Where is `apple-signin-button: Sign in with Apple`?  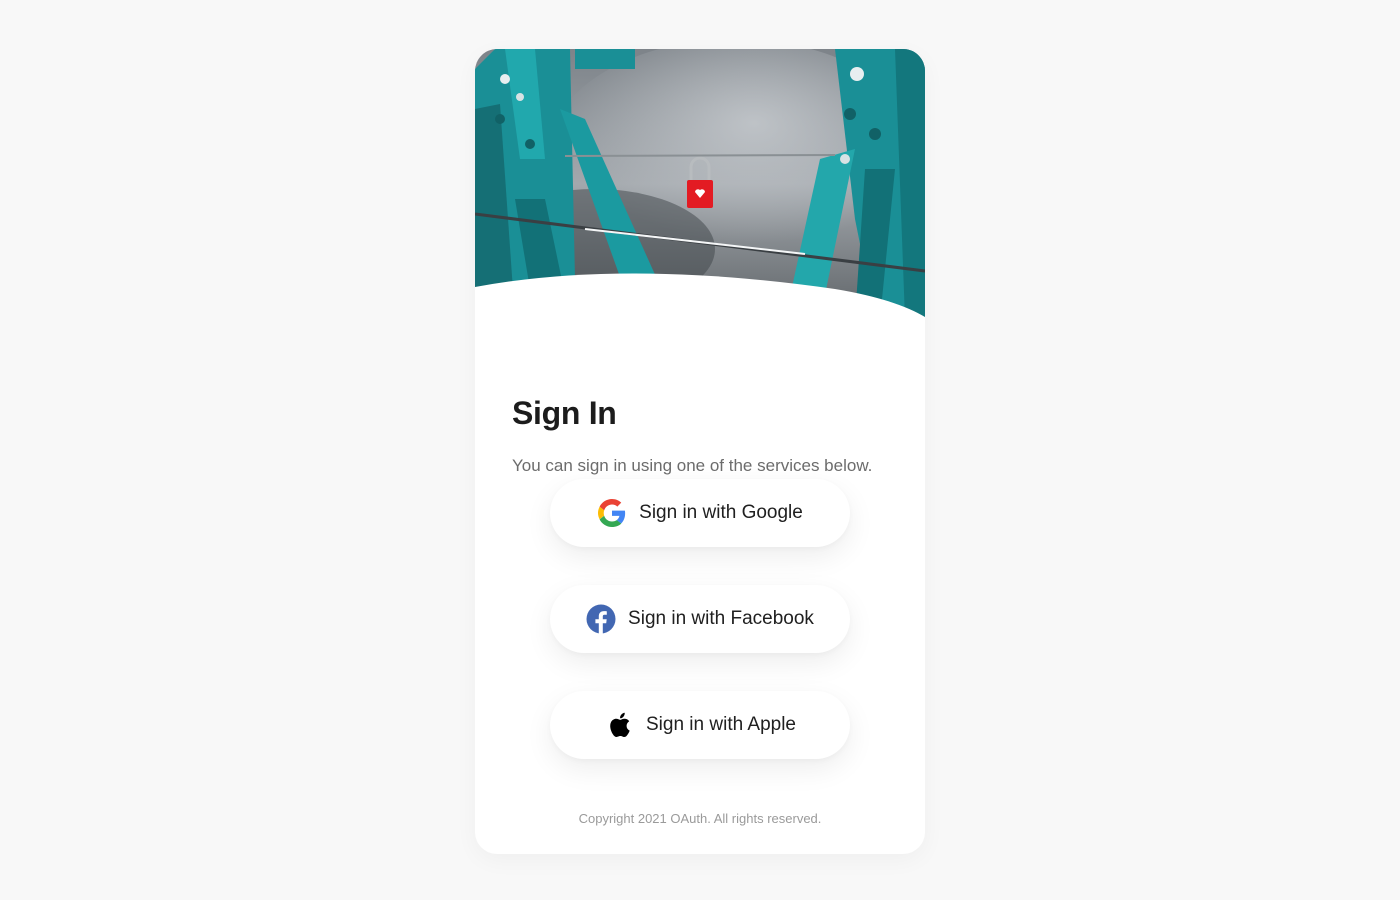 apple-signin-button: Sign in with Apple is located at coordinates (700, 725).